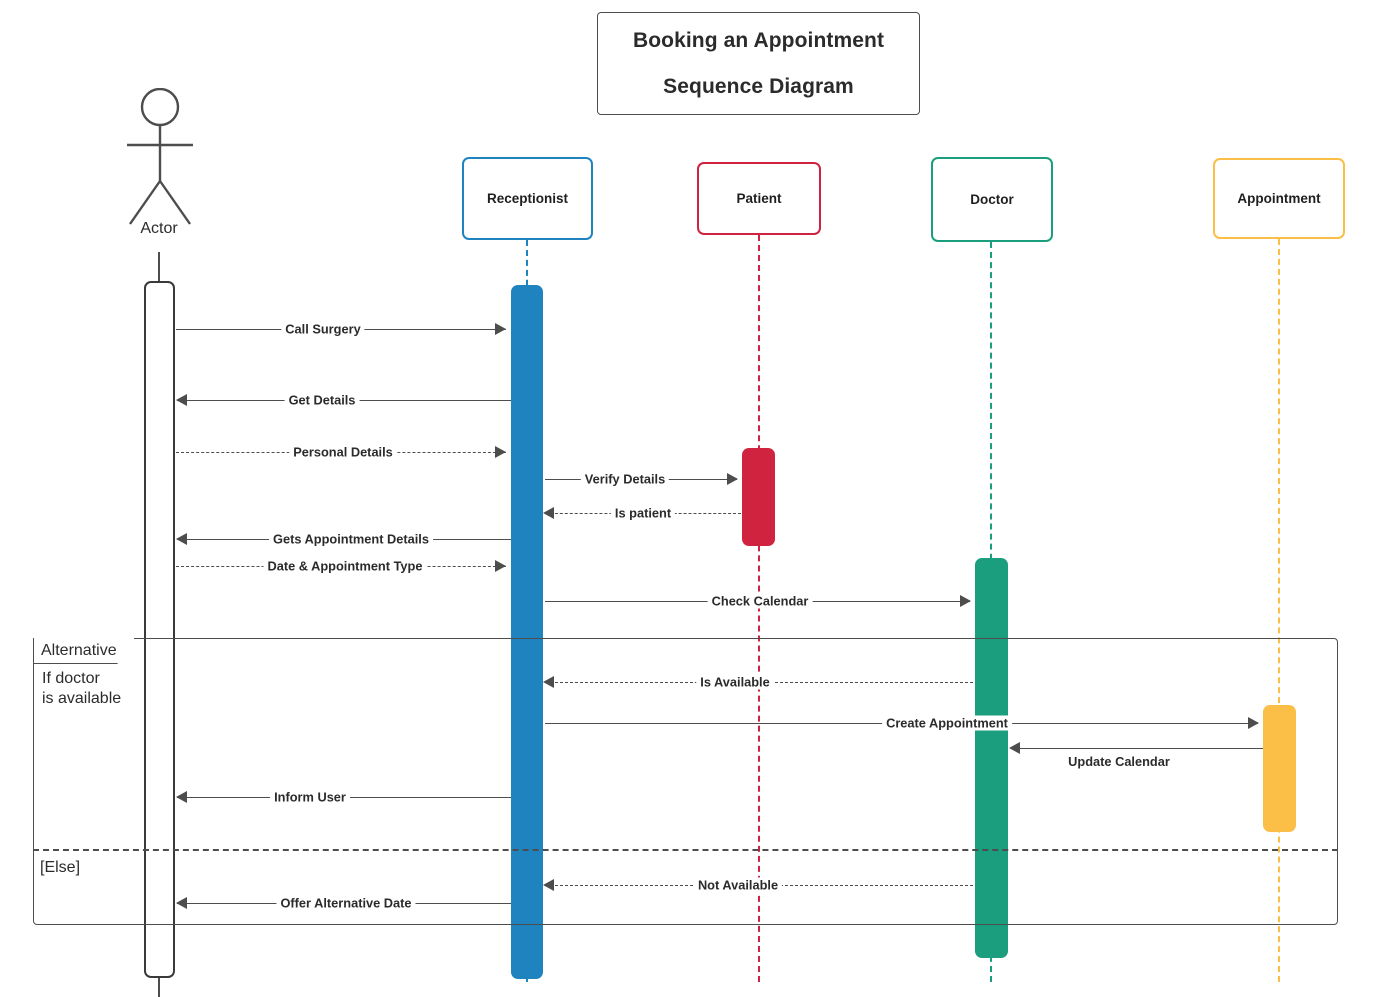 Image resolution: width=1385 pixels, height=997 pixels. Describe the element at coordinates (500, 452) in the screenshot. I see `message-arrowhead-personal-details` at that location.